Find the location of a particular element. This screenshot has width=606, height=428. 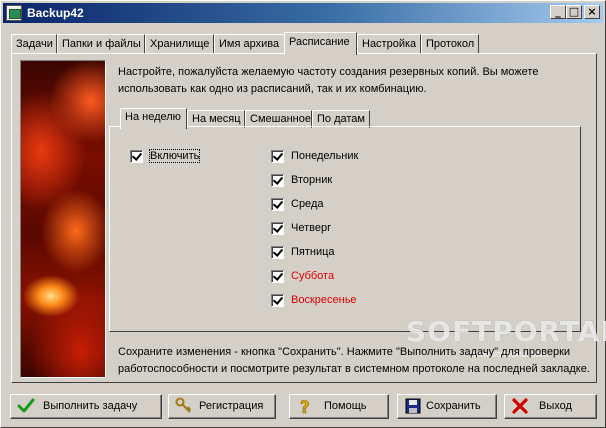

day-label: Вторник is located at coordinates (311, 180).